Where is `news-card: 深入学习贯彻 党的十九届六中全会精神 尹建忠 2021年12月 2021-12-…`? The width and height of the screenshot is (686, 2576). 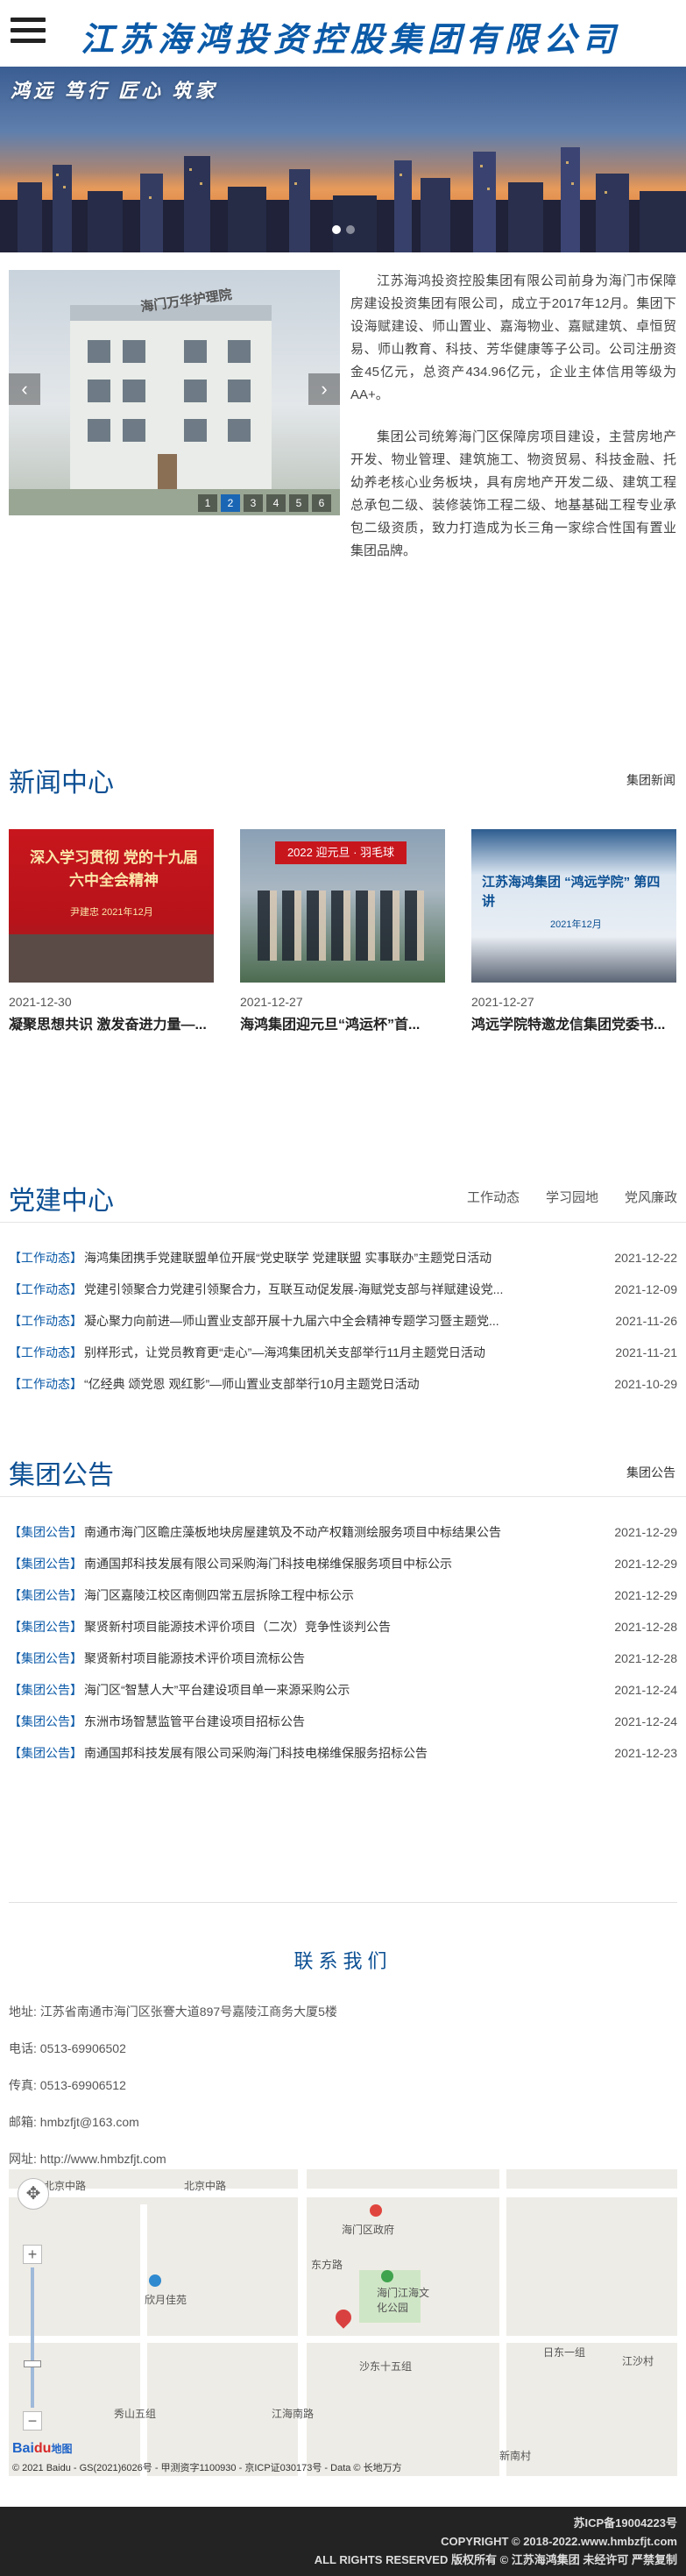
news-card: 深入学习贯彻 党的十九届六中全会精神 尹建忠 2021年12月 2021-12-… is located at coordinates (112, 931).